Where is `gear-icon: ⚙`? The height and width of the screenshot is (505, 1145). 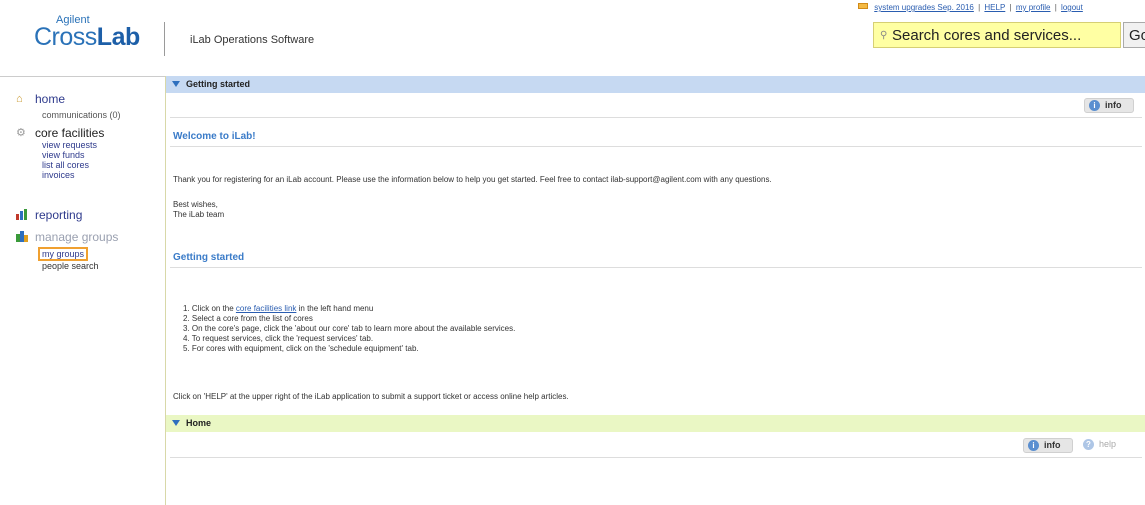 gear-icon: ⚙ is located at coordinates (21, 133).